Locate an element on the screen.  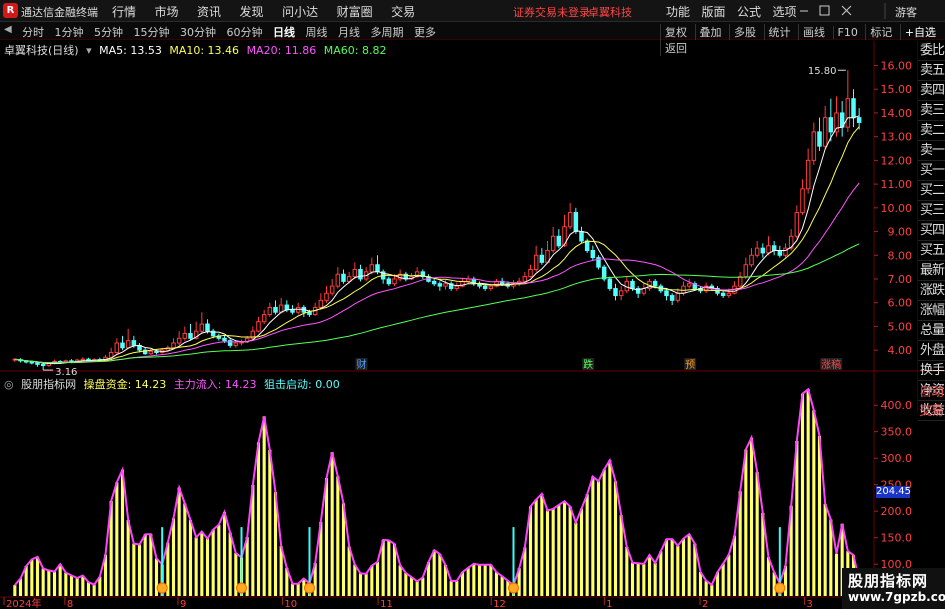
order-row-0: 委比 is located at coordinates (931, 51).